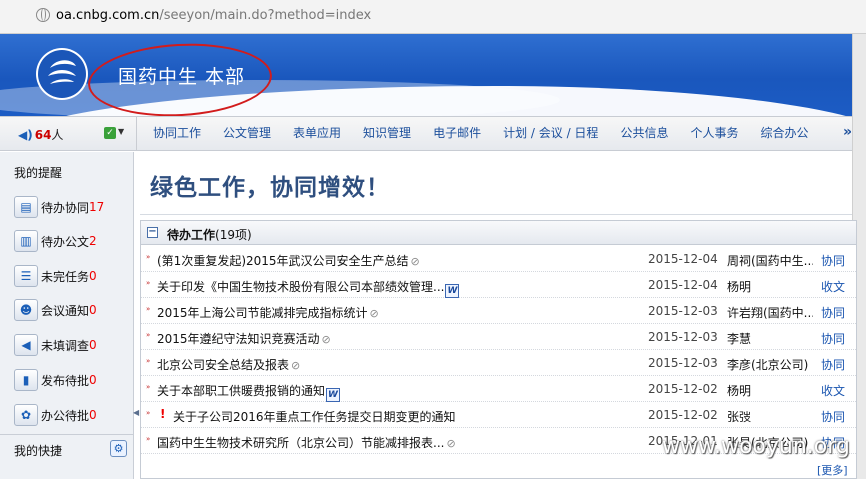 The image size is (866, 479). I want to click on online-users: ◀) 64人, so click(40, 134).